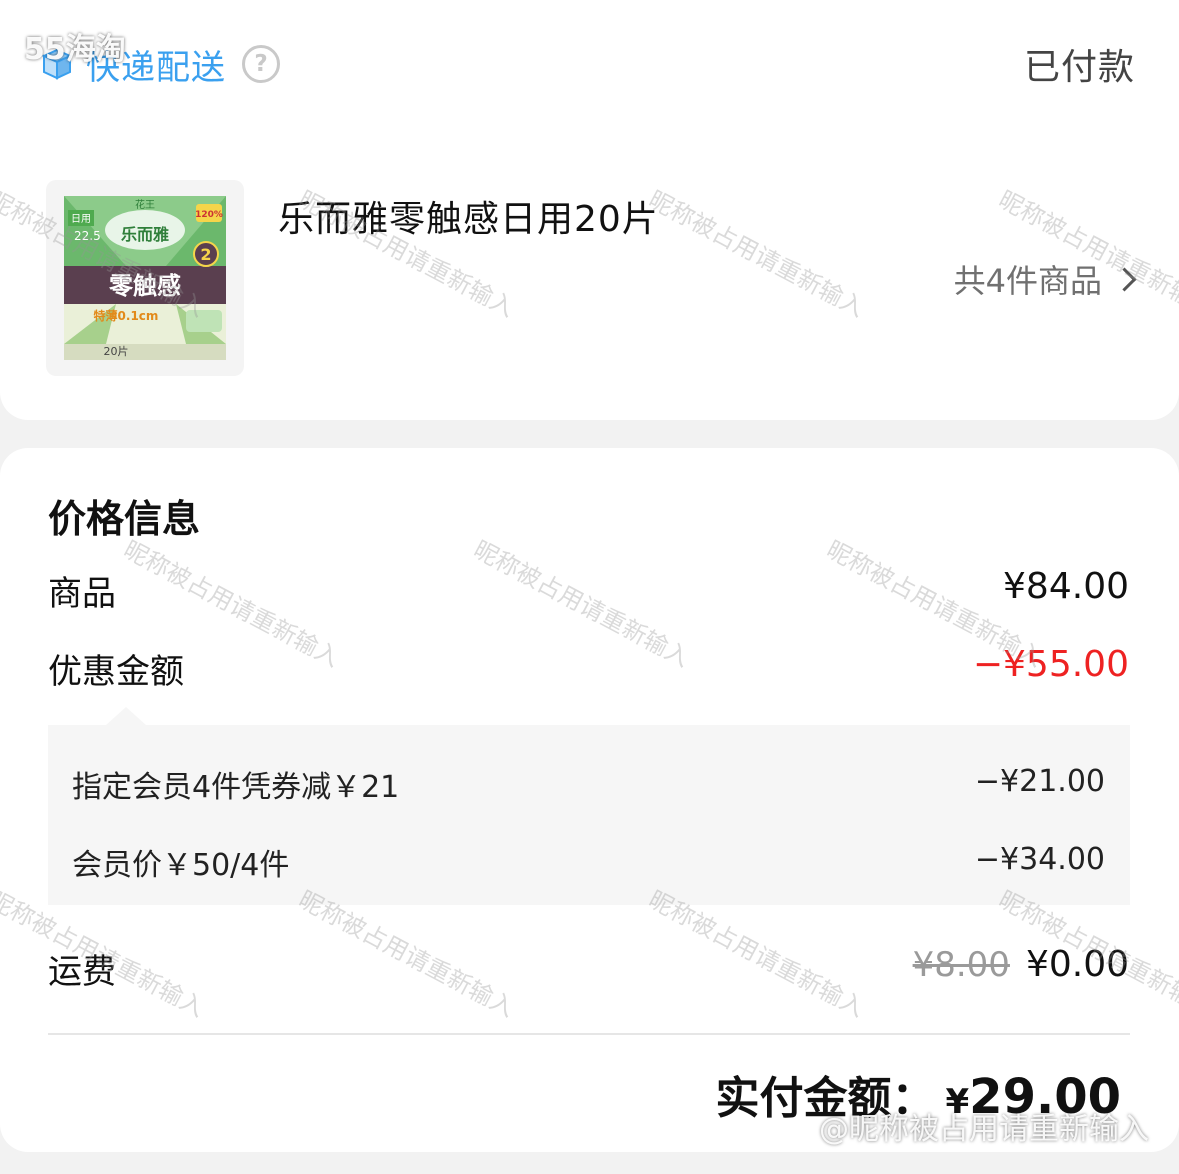 The image size is (1179, 1174). What do you see at coordinates (82, 594) in the screenshot?
I see `goods-label: 商品` at bounding box center [82, 594].